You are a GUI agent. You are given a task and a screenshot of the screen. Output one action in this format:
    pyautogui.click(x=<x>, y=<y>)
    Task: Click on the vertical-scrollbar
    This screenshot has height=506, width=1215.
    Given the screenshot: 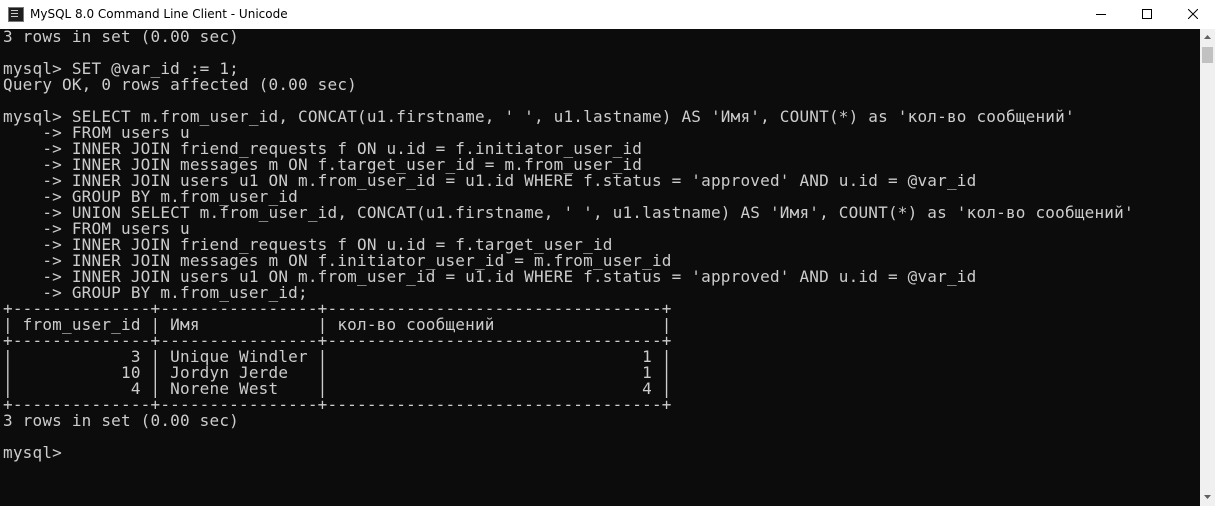 What is the action you would take?
    pyautogui.click(x=1207, y=267)
    